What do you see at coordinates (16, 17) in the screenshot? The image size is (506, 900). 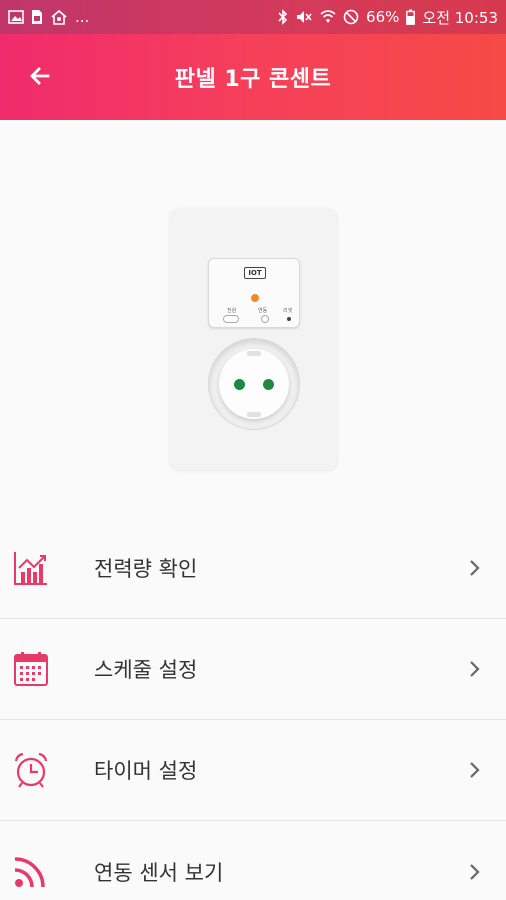 I see `image-icon` at bounding box center [16, 17].